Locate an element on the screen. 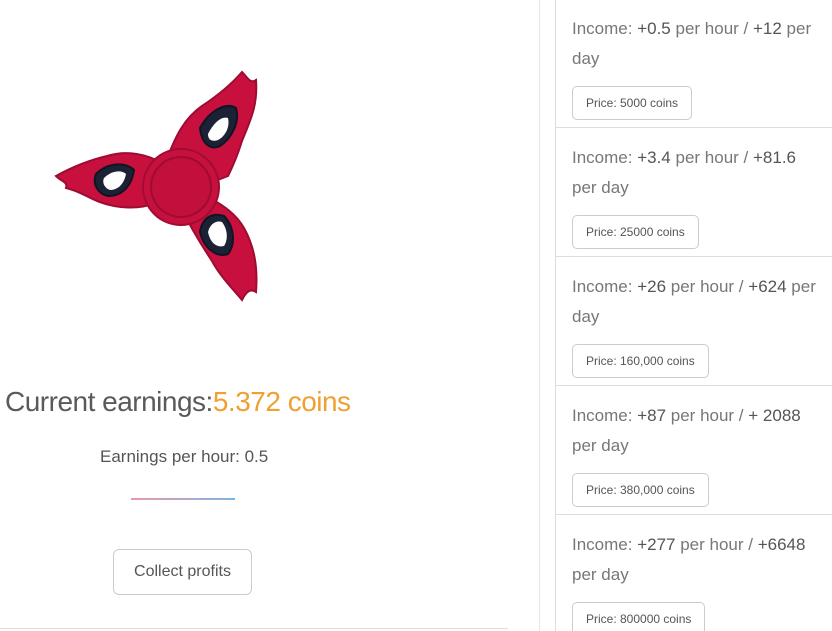 The height and width of the screenshot is (631, 832). upgrade-income: Income: +277 per hour / +6648 per day is located at coordinates (697, 560).